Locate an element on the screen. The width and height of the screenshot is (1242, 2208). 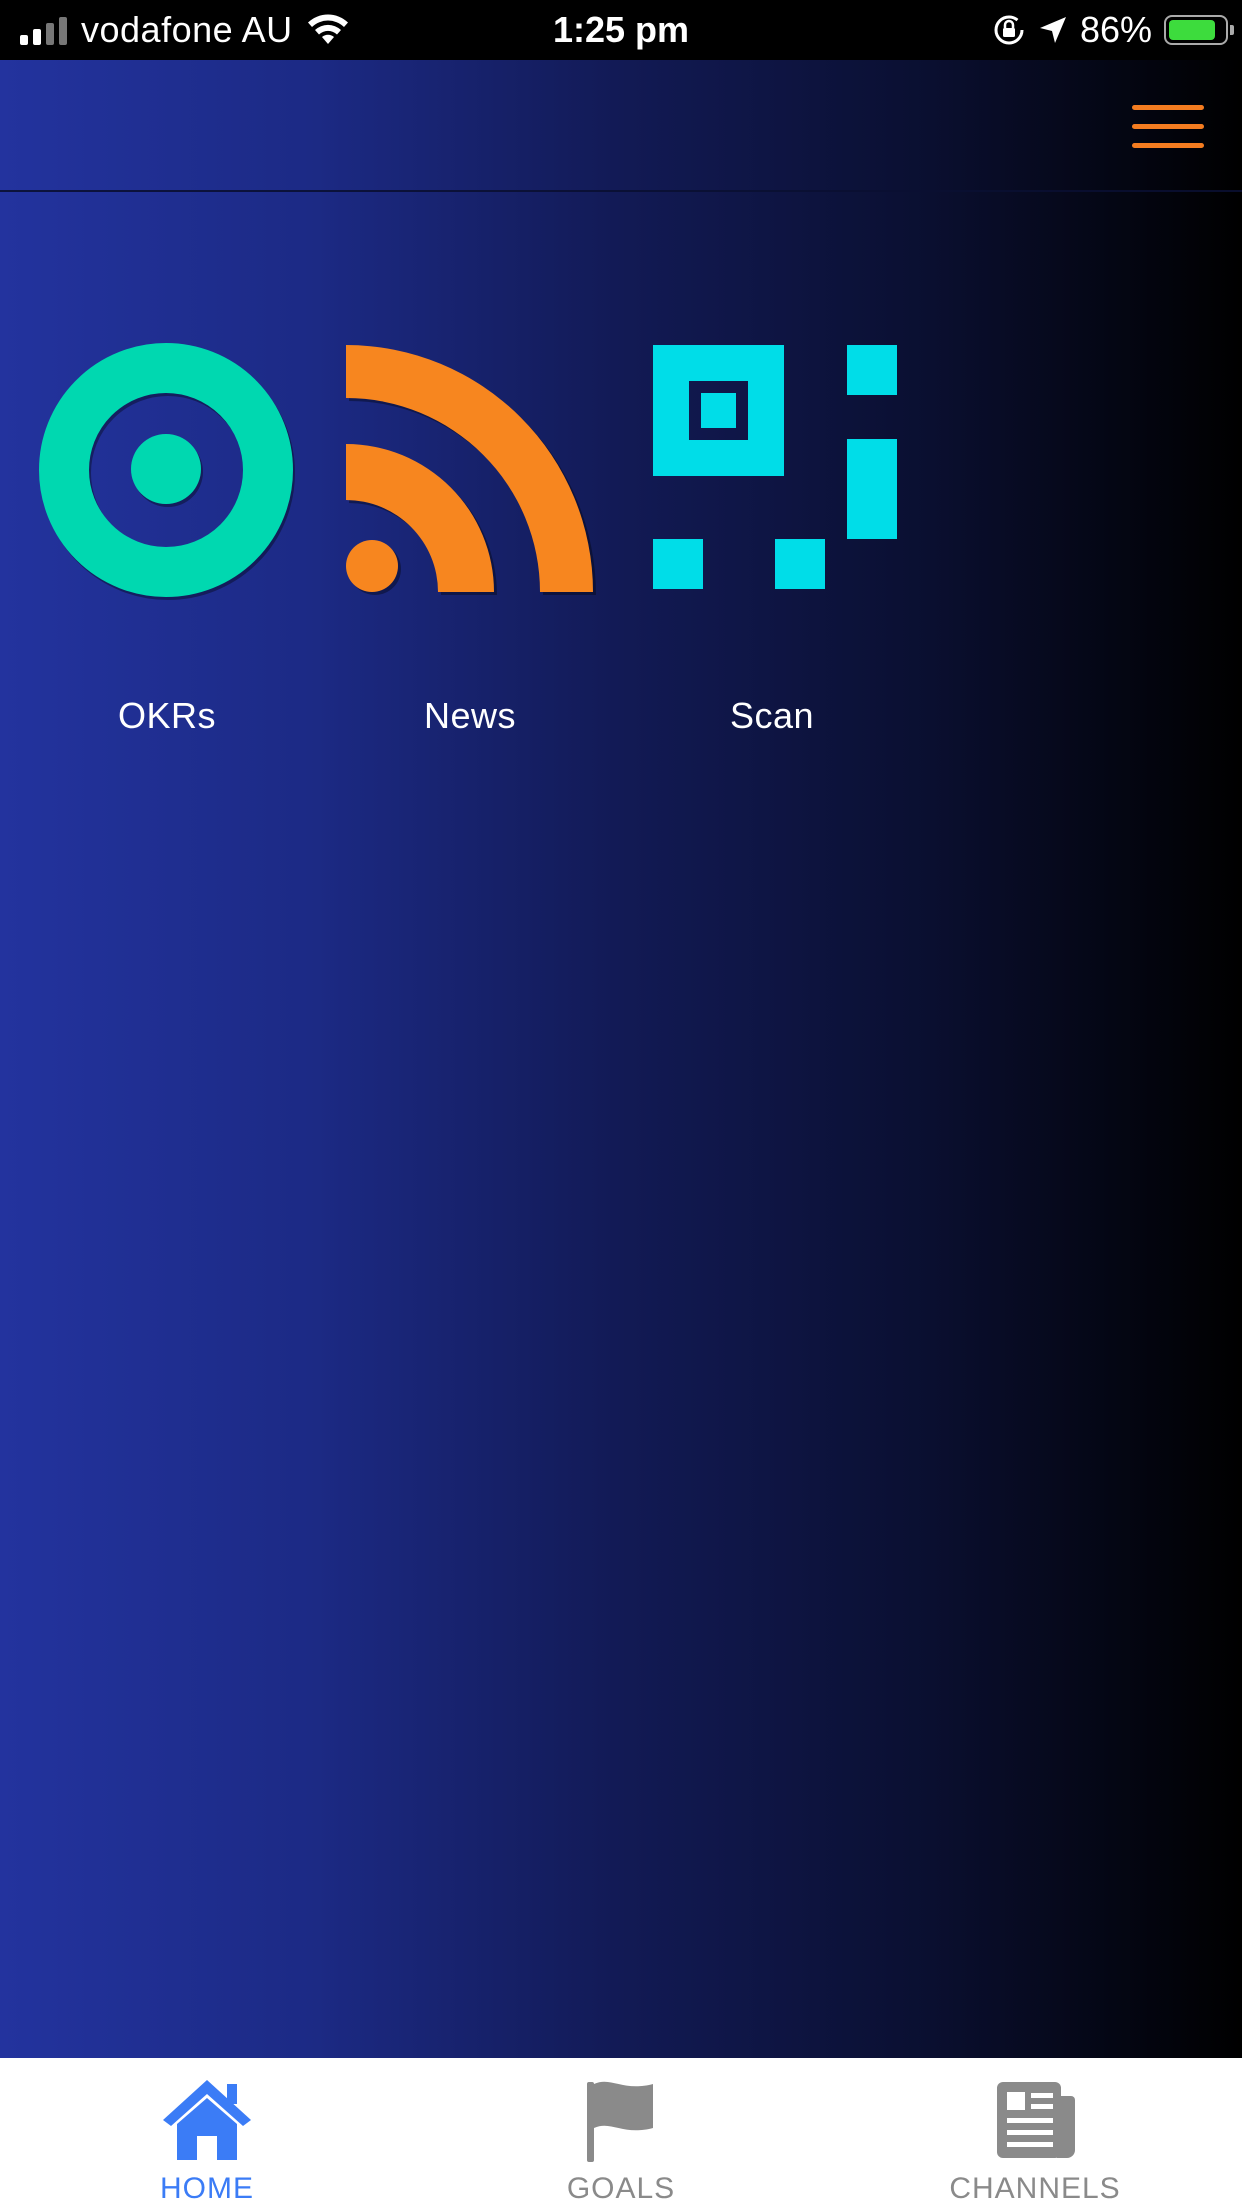
tab-goals: GOALS is located at coordinates (621, 2133).